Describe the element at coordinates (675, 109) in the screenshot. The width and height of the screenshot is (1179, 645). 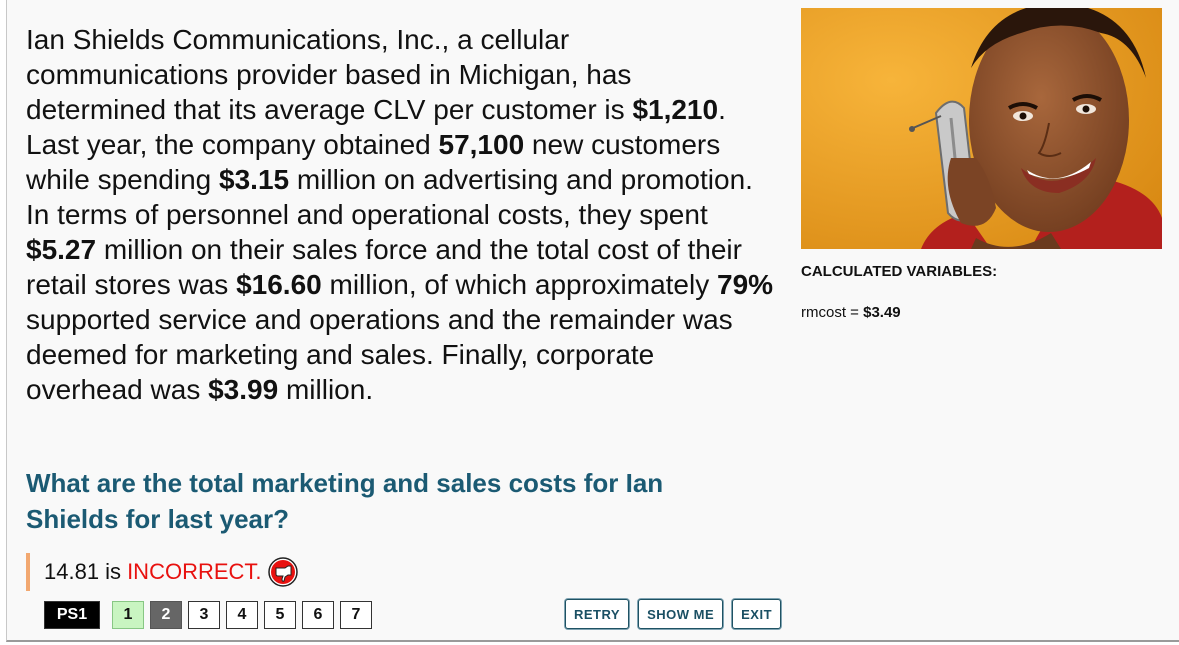
I see `clv-value: $1,210` at that location.